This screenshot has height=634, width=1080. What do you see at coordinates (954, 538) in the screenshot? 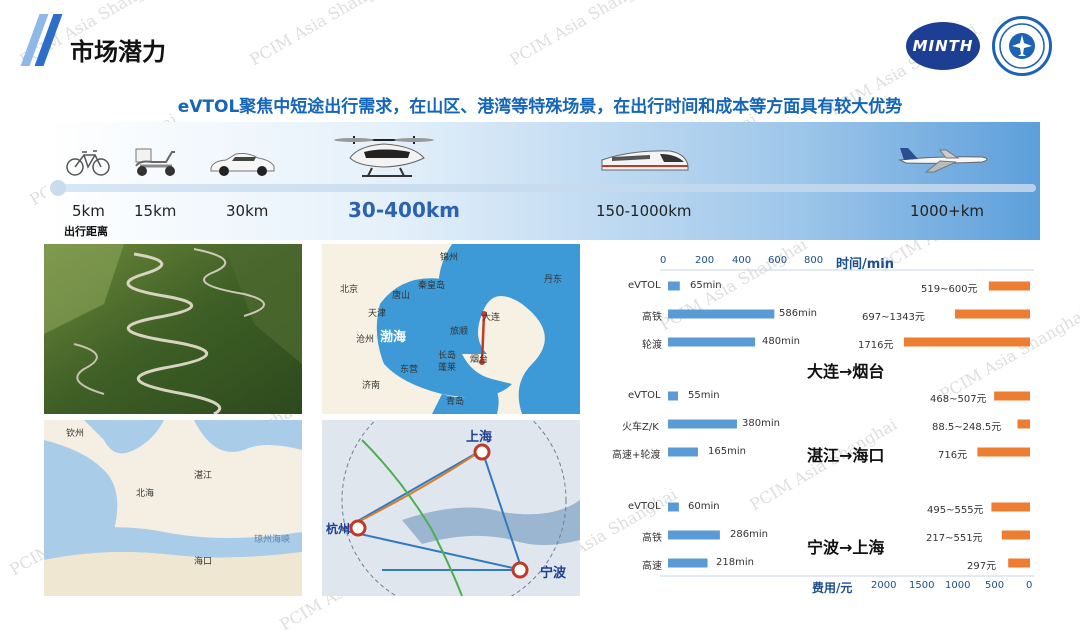
I see `cost-value-label: 217~551元` at bounding box center [954, 538].